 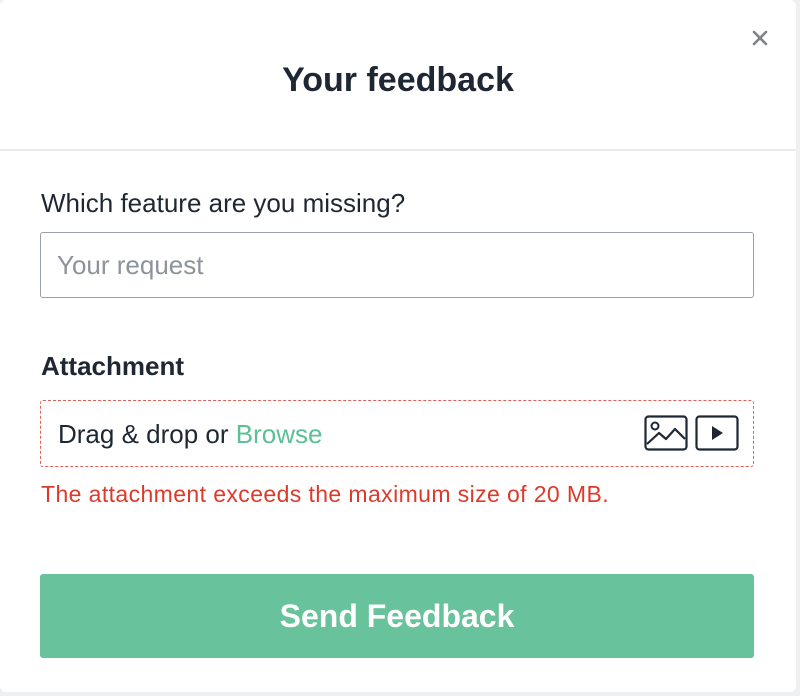 I want to click on browse-link: Browse, so click(x=279, y=434).